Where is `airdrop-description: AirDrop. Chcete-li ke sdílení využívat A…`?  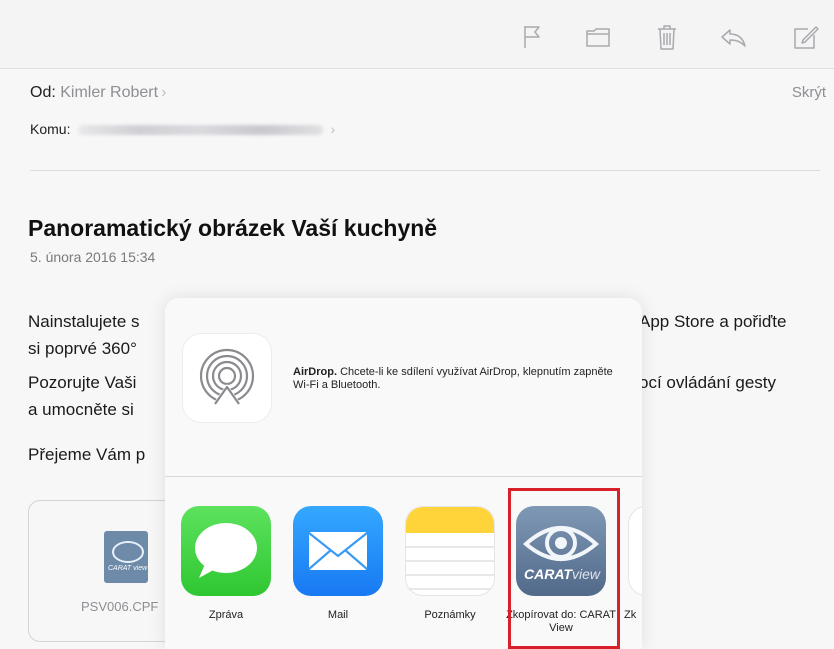
airdrop-description: AirDrop. Chcete-li ke sdílení využívat A… is located at coordinates (453, 379).